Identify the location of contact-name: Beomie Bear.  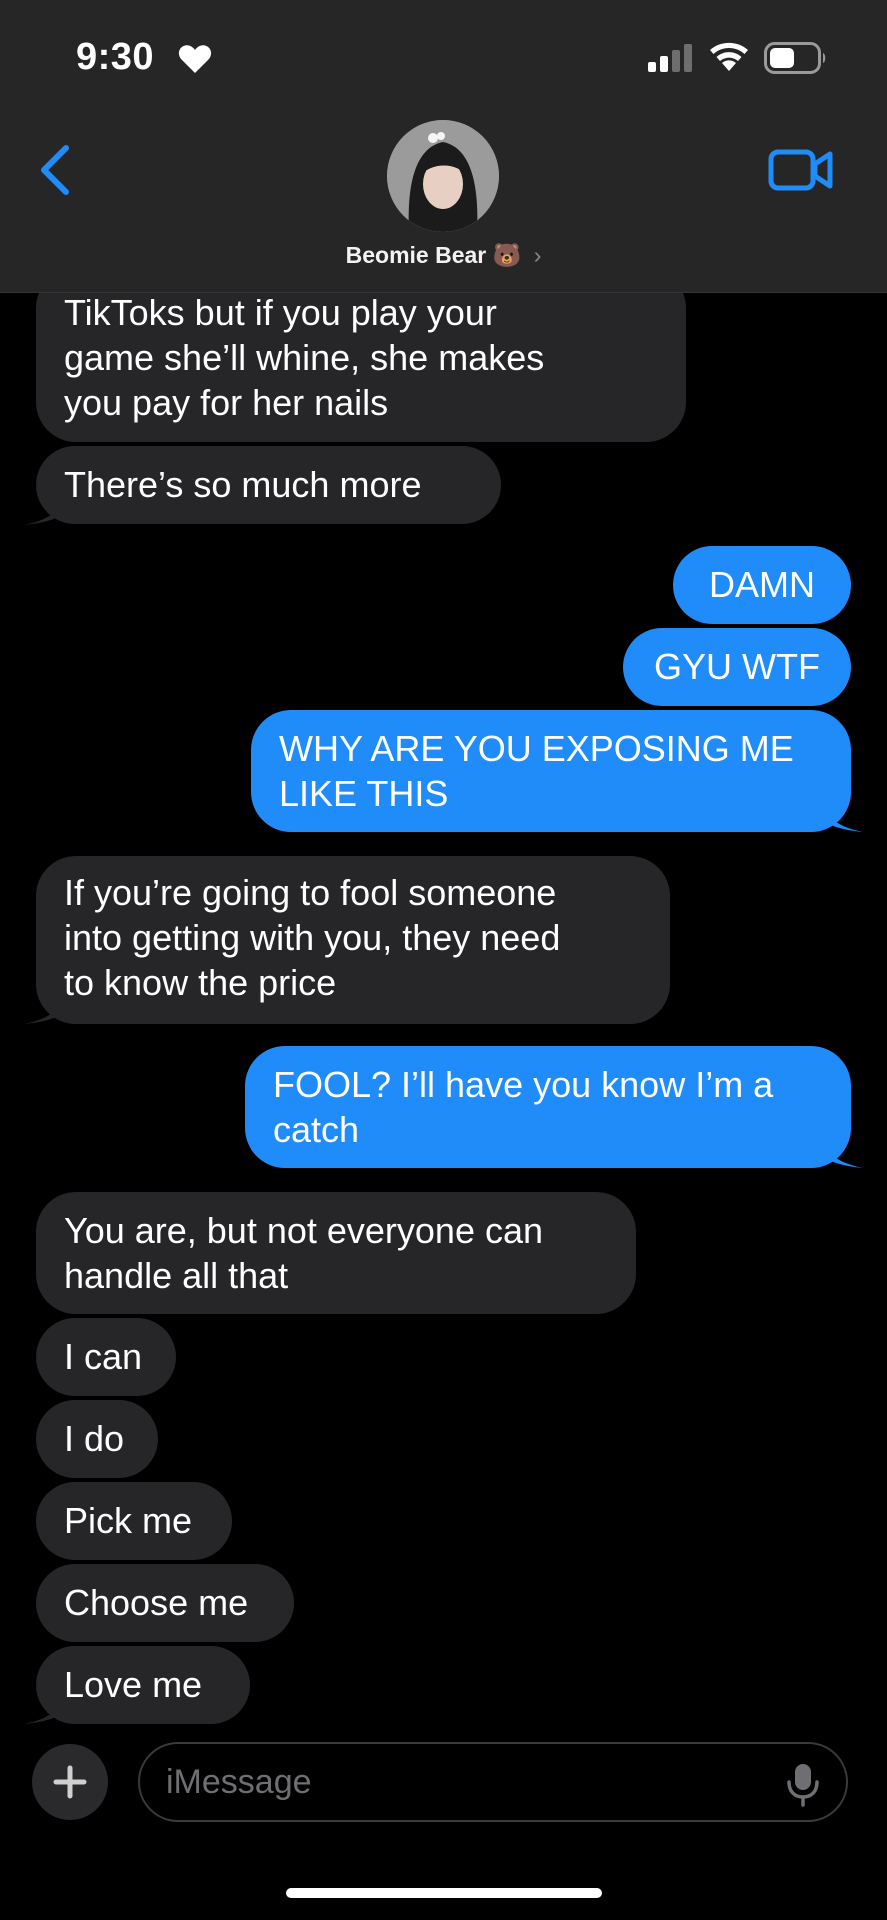
(416, 255).